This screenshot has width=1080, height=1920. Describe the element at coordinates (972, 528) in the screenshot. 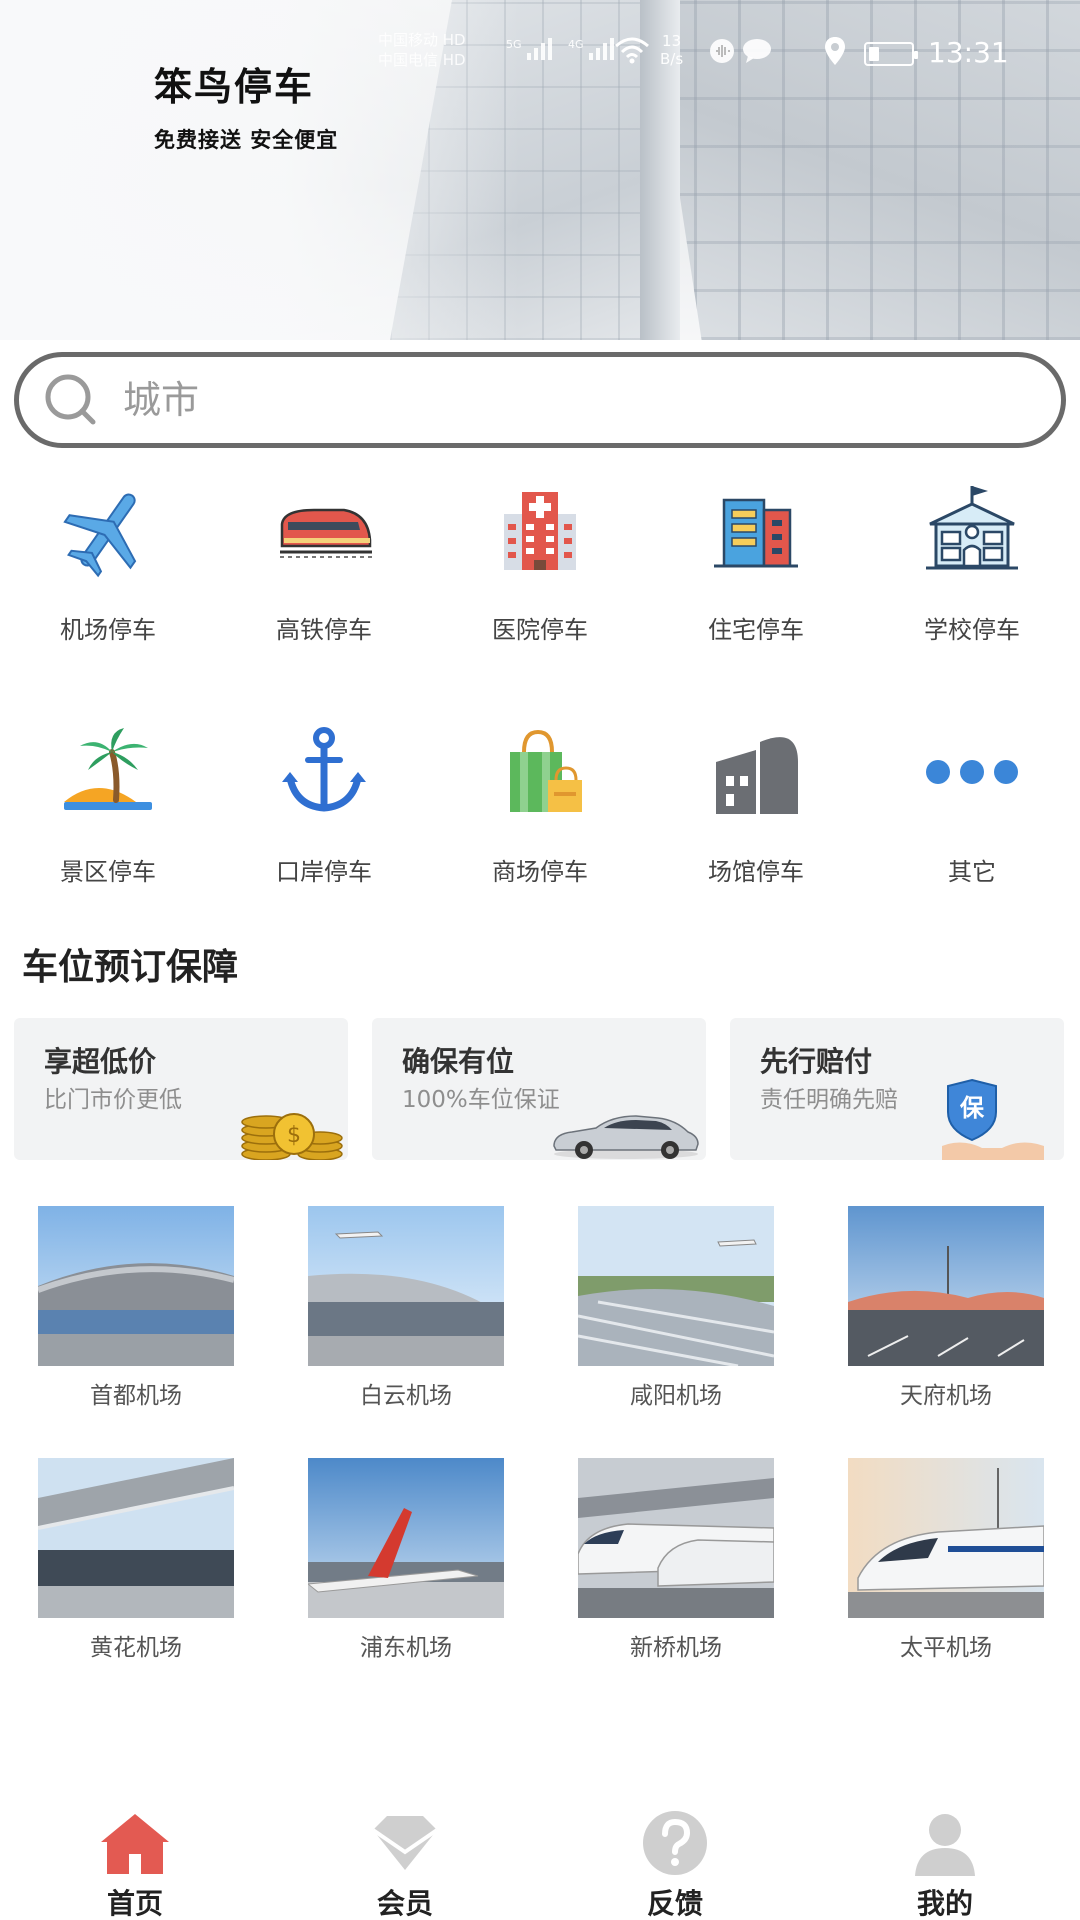

I see `school-icon` at that location.